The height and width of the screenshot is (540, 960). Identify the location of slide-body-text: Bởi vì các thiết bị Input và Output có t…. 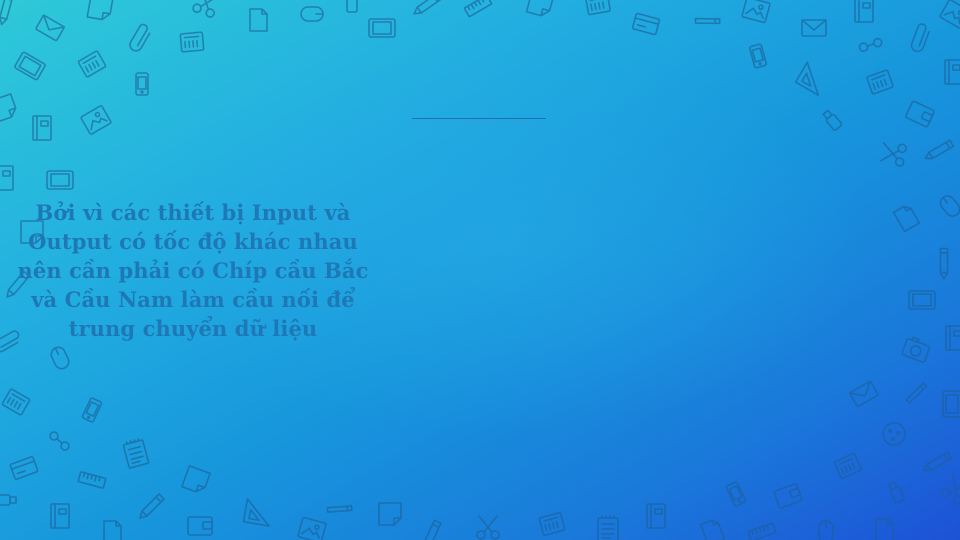
(193, 270).